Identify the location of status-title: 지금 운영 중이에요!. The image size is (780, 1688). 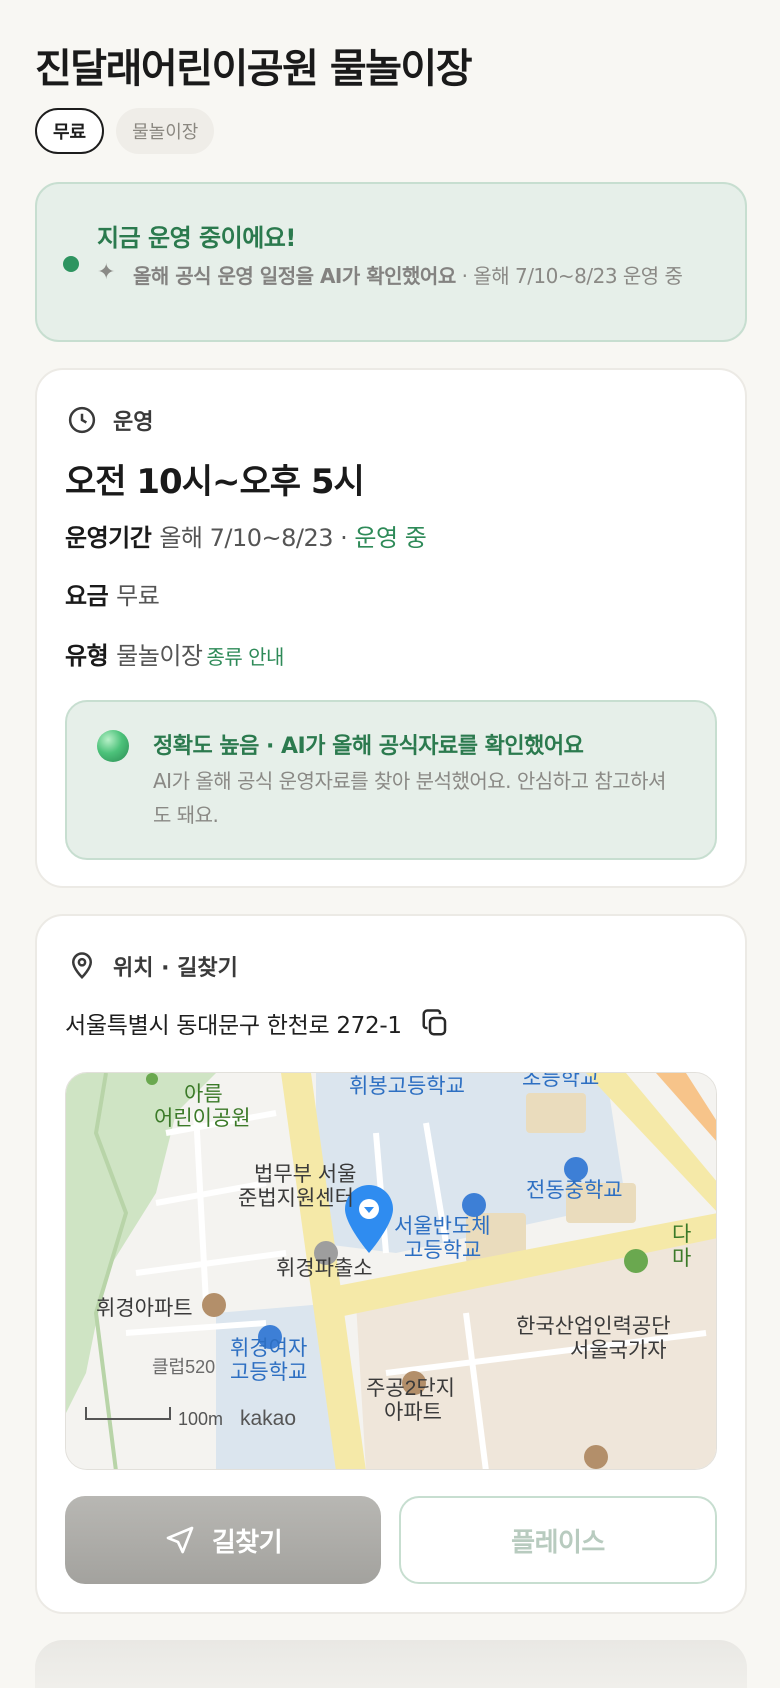
(196, 238).